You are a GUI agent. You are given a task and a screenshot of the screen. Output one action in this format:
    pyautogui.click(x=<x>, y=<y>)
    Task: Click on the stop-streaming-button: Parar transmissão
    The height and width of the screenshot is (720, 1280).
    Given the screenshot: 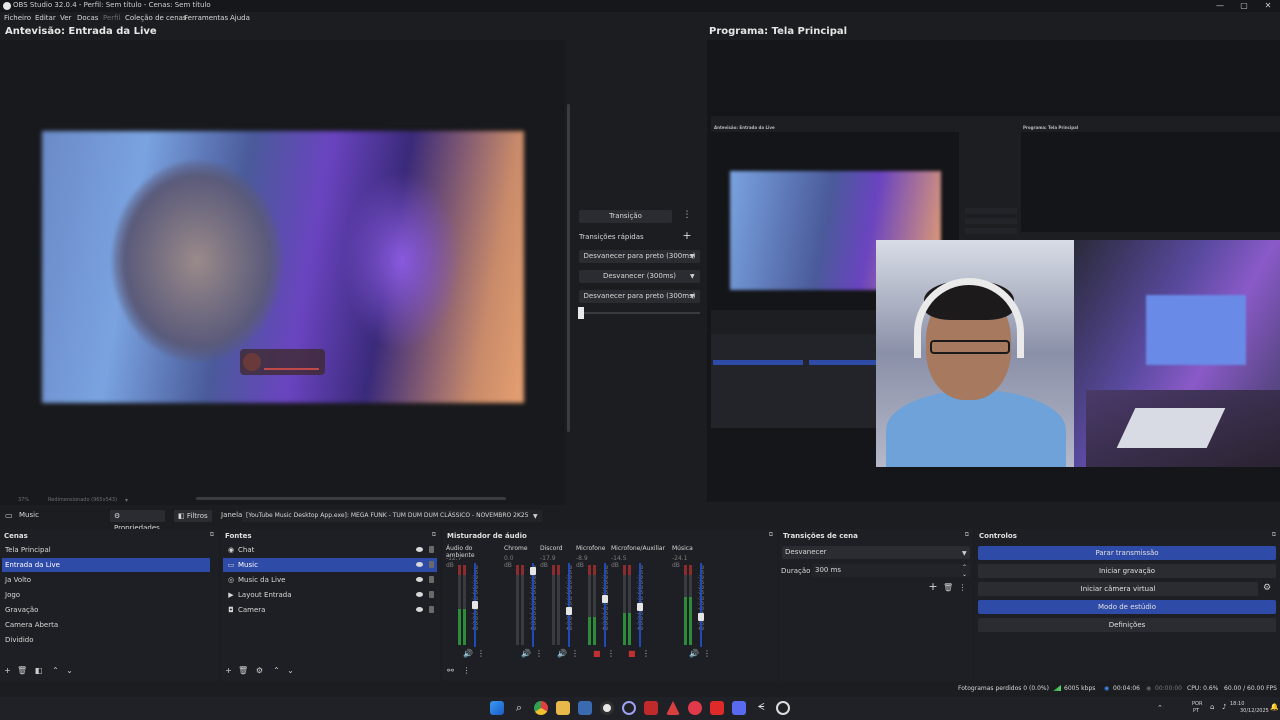 What is the action you would take?
    pyautogui.click(x=1127, y=553)
    